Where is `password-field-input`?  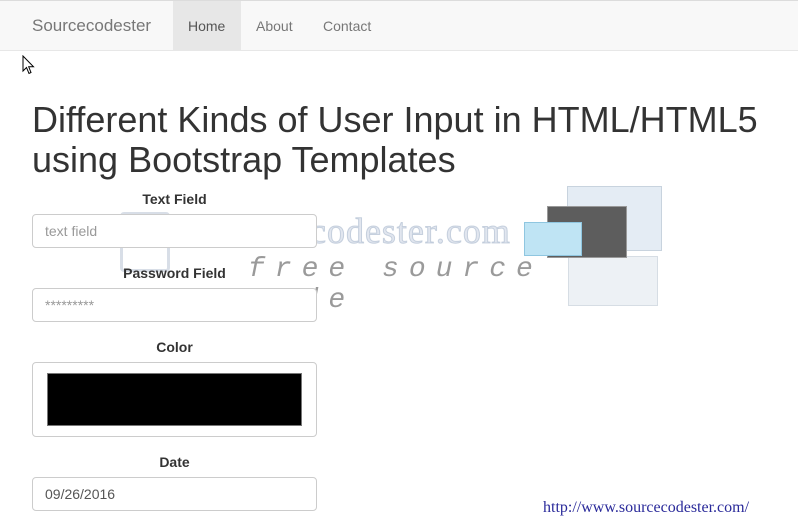 password-field-input is located at coordinates (174, 305).